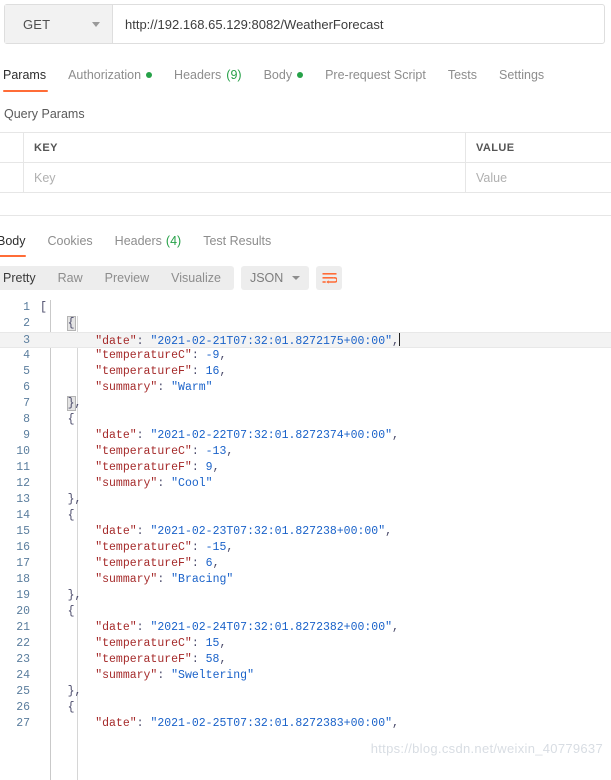  Describe the element at coordinates (305, 484) in the screenshot. I see `code-line: 12 "summary": "Cool"` at that location.